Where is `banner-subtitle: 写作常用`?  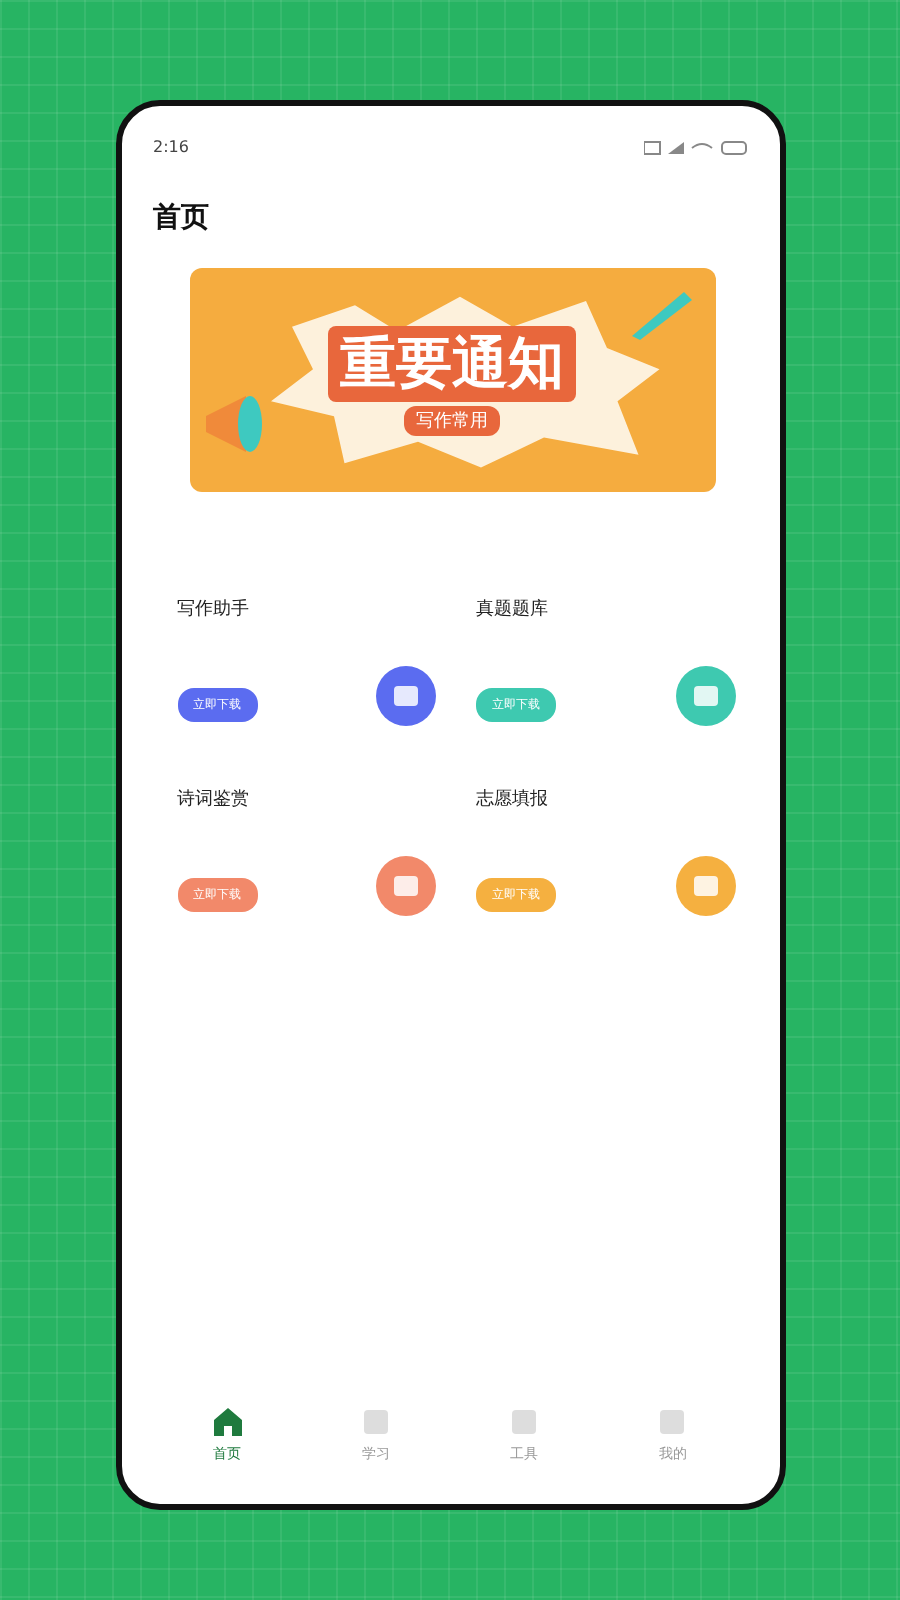 banner-subtitle: 写作常用 is located at coordinates (452, 420).